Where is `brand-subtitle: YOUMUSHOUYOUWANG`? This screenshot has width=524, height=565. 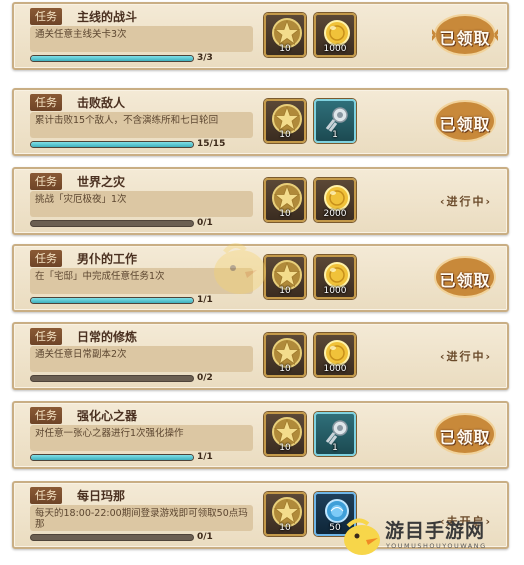
brand-subtitle: YOUMUSHOUYOUWANG is located at coordinates (436, 546).